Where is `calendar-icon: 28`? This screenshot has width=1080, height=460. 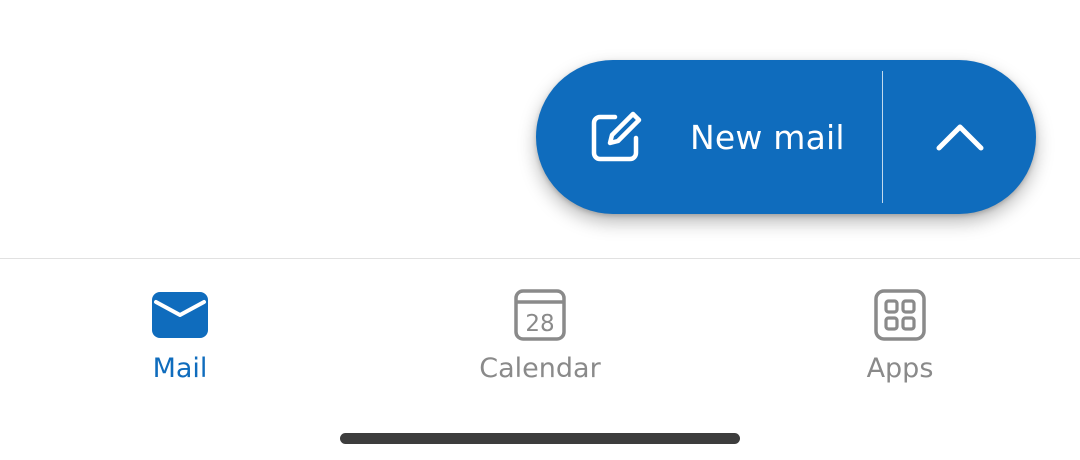 calendar-icon: 28 is located at coordinates (540, 315).